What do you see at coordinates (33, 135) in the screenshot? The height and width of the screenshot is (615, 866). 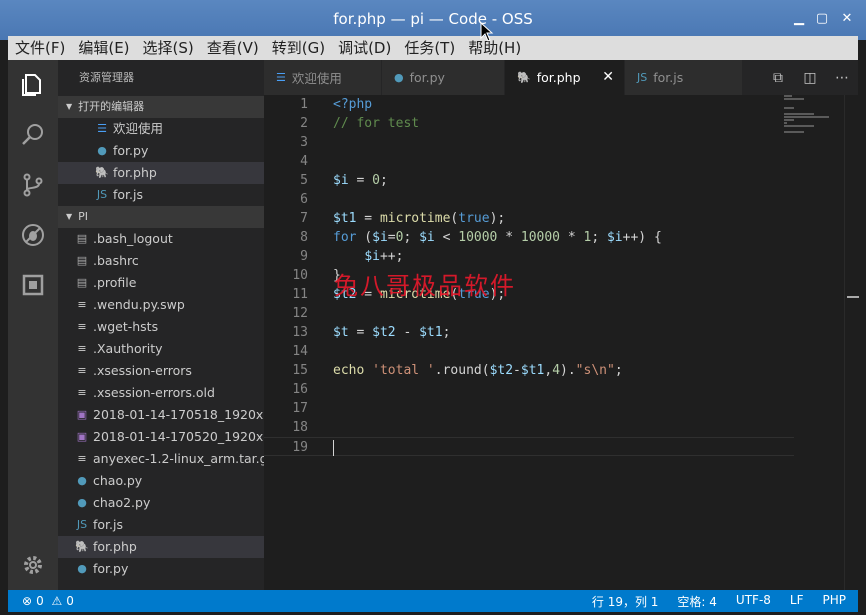 I see `search-icon` at bounding box center [33, 135].